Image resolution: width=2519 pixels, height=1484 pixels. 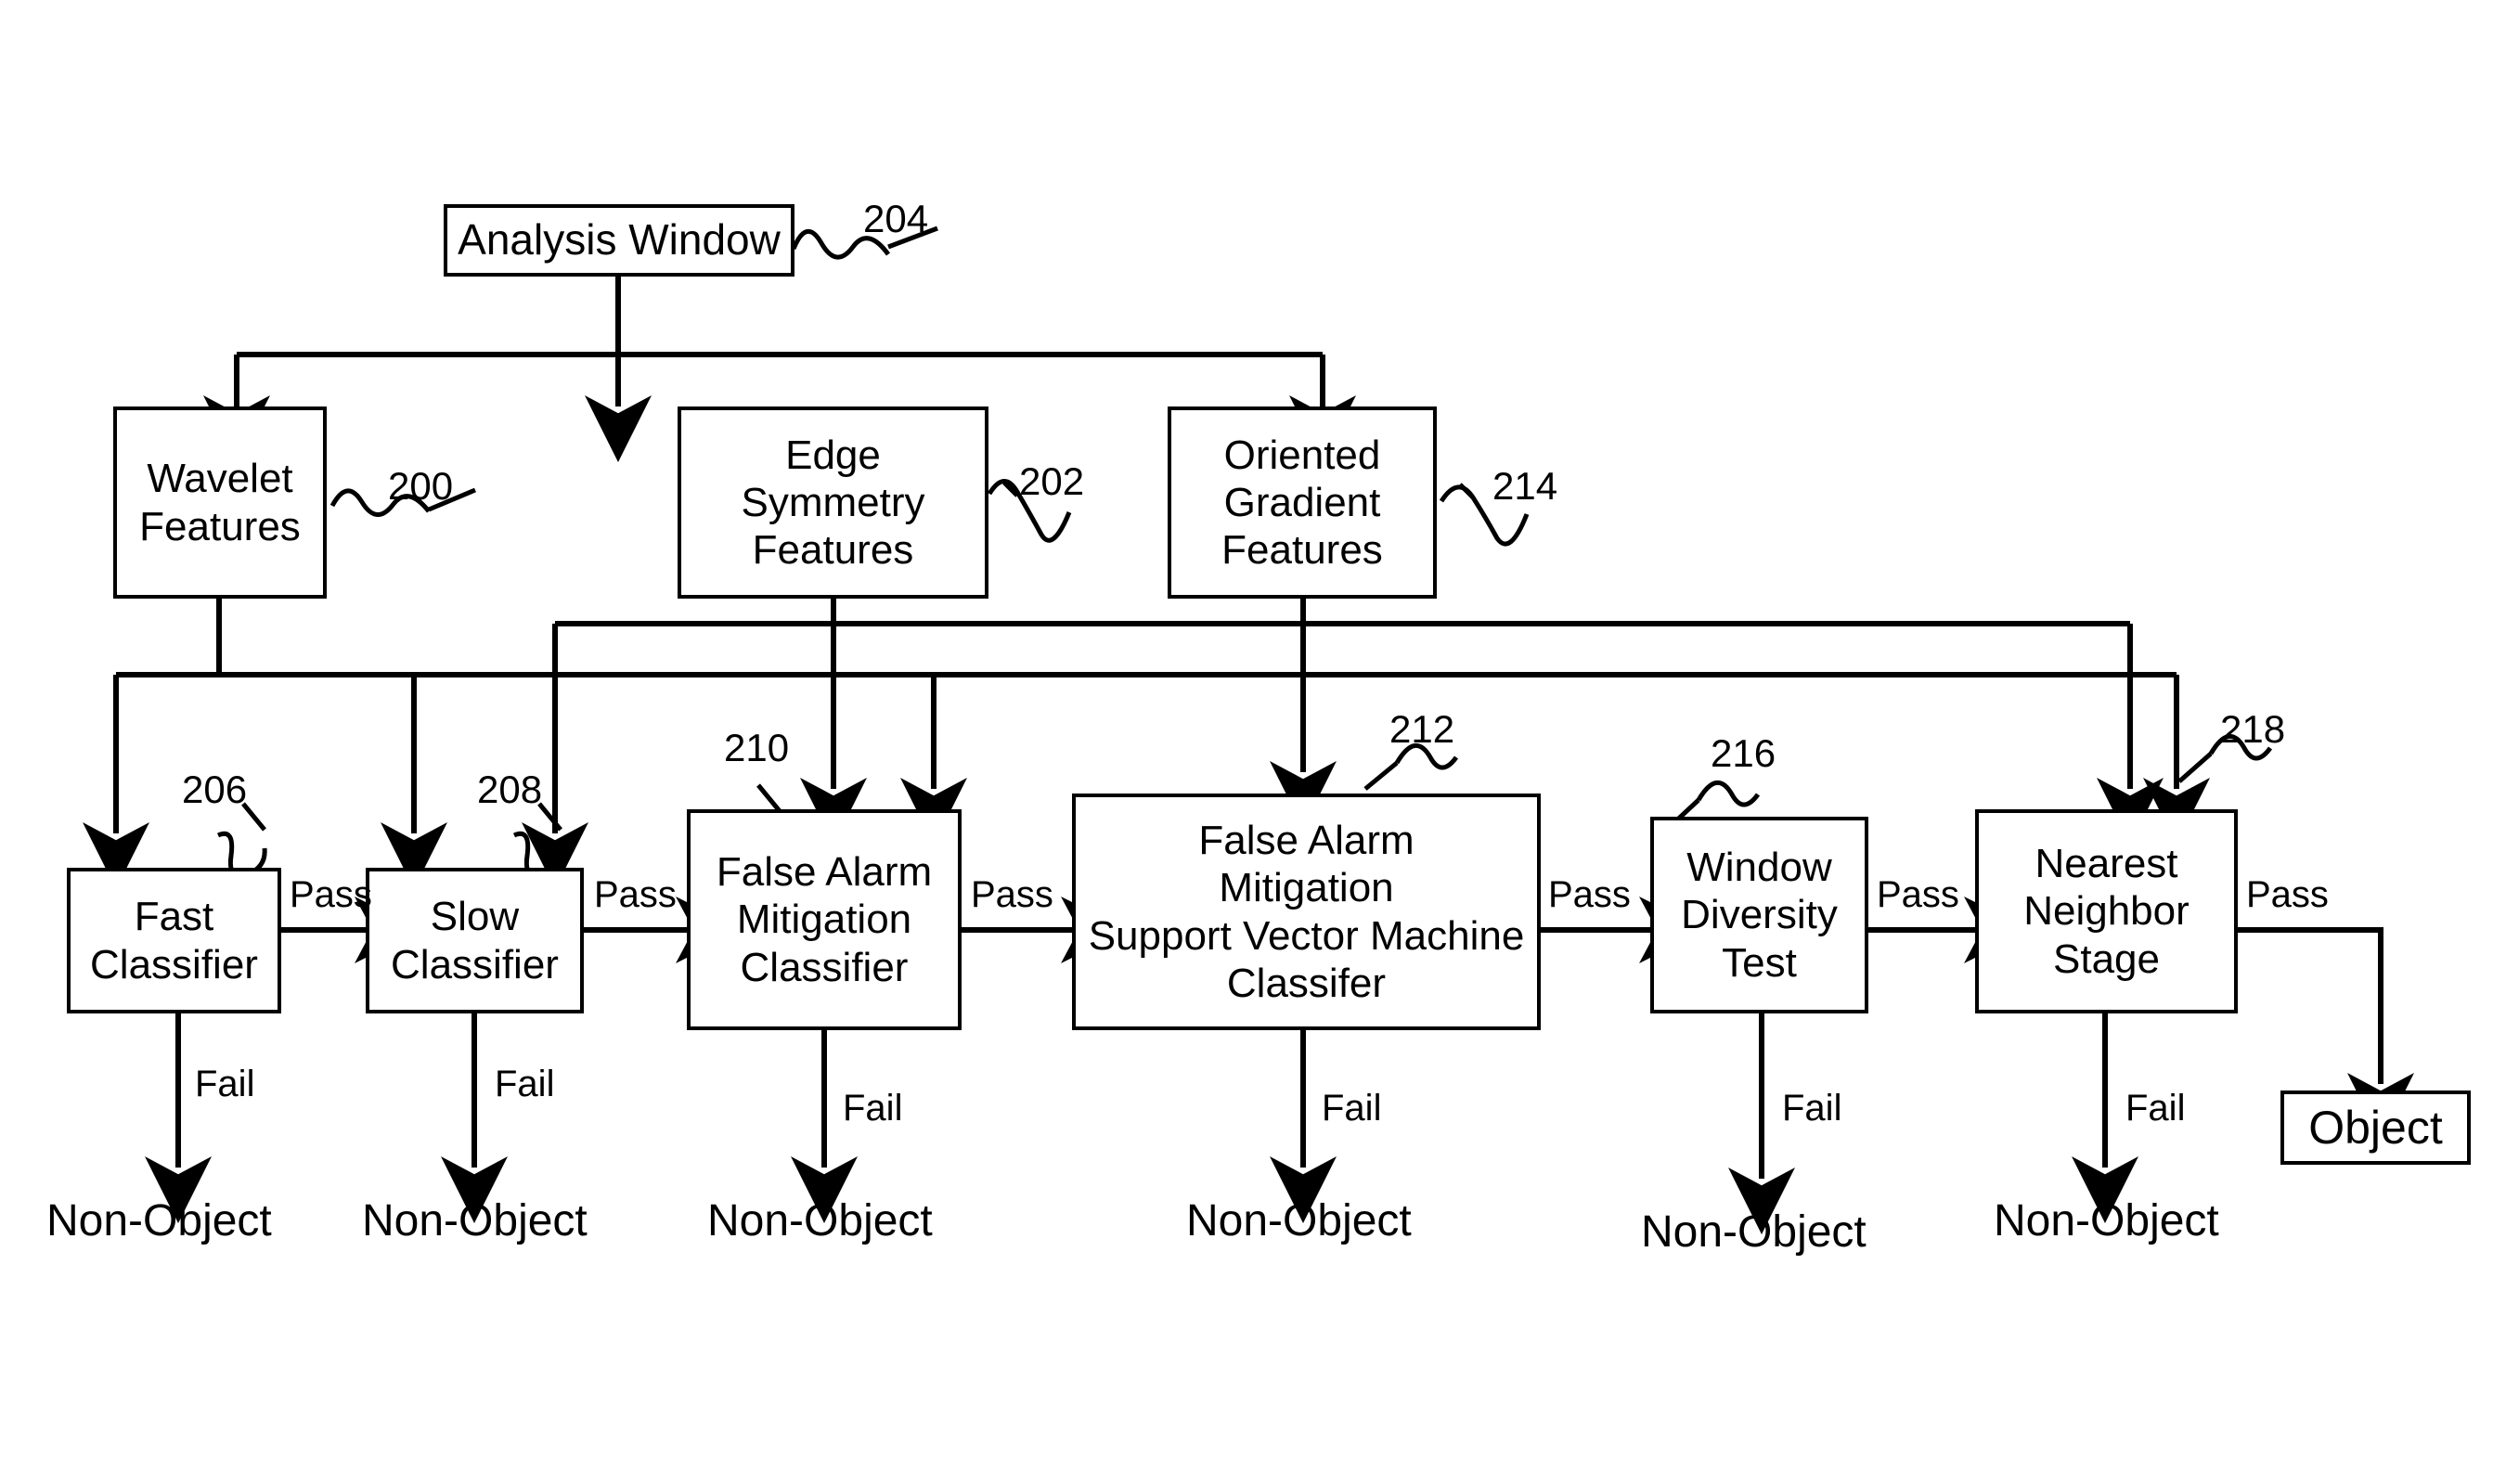 I want to click on node-object-label: Object, so click(x=2375, y=1128).